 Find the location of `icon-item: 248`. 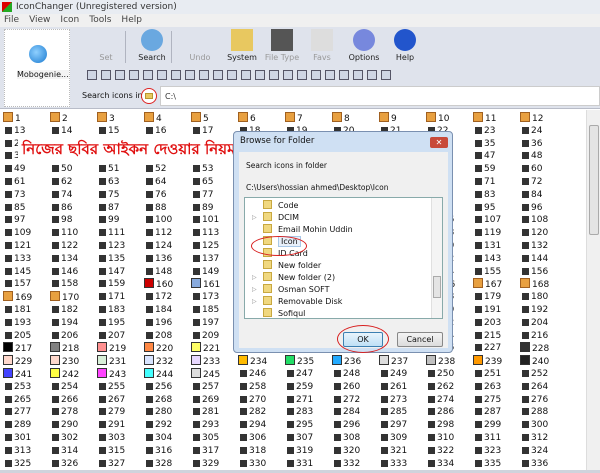

icon-item: 248 is located at coordinates (355, 374).